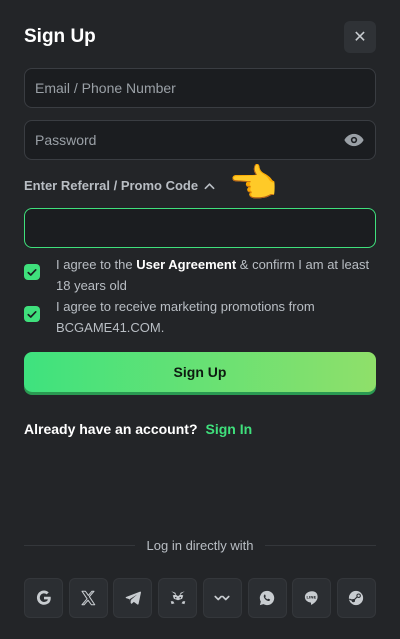  I want to click on promo-field-container, so click(200, 228).